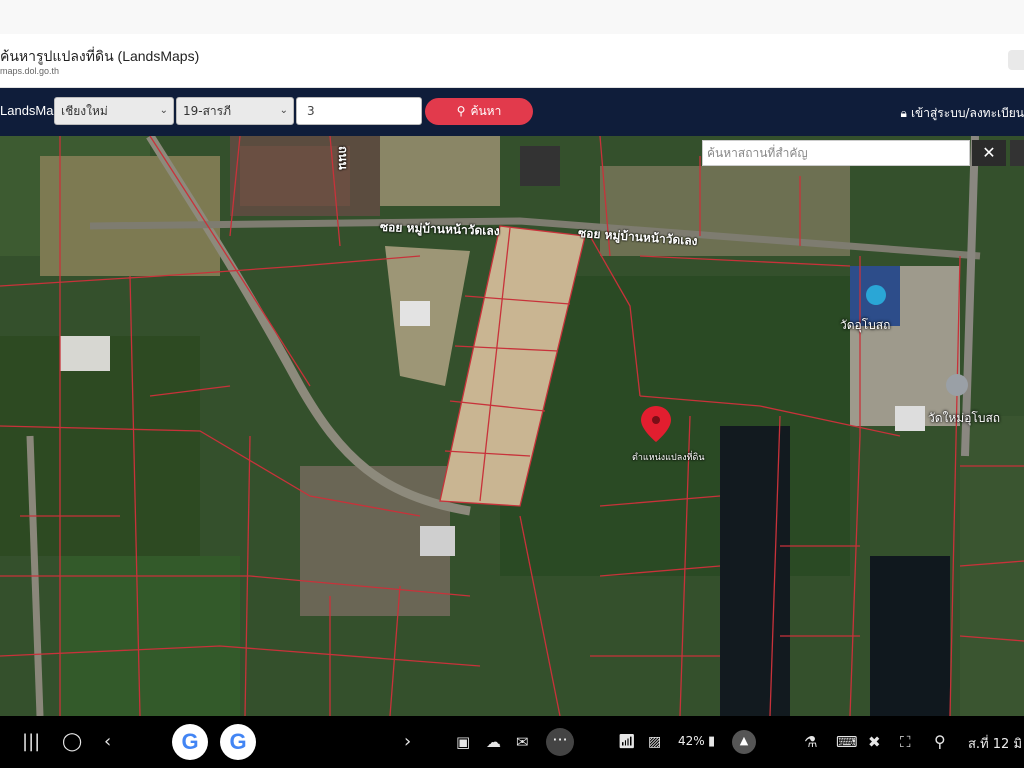  Describe the element at coordinates (964, 418) in the screenshot. I see `temple-label: วัดใหม่อุโบสถ` at that location.